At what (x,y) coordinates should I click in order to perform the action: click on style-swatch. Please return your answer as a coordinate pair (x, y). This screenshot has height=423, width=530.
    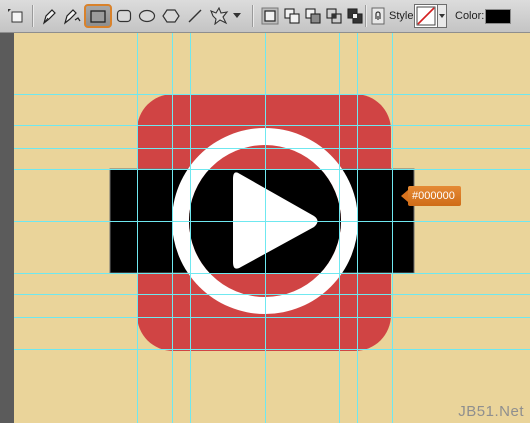
    Looking at the image, I should click on (426, 16).